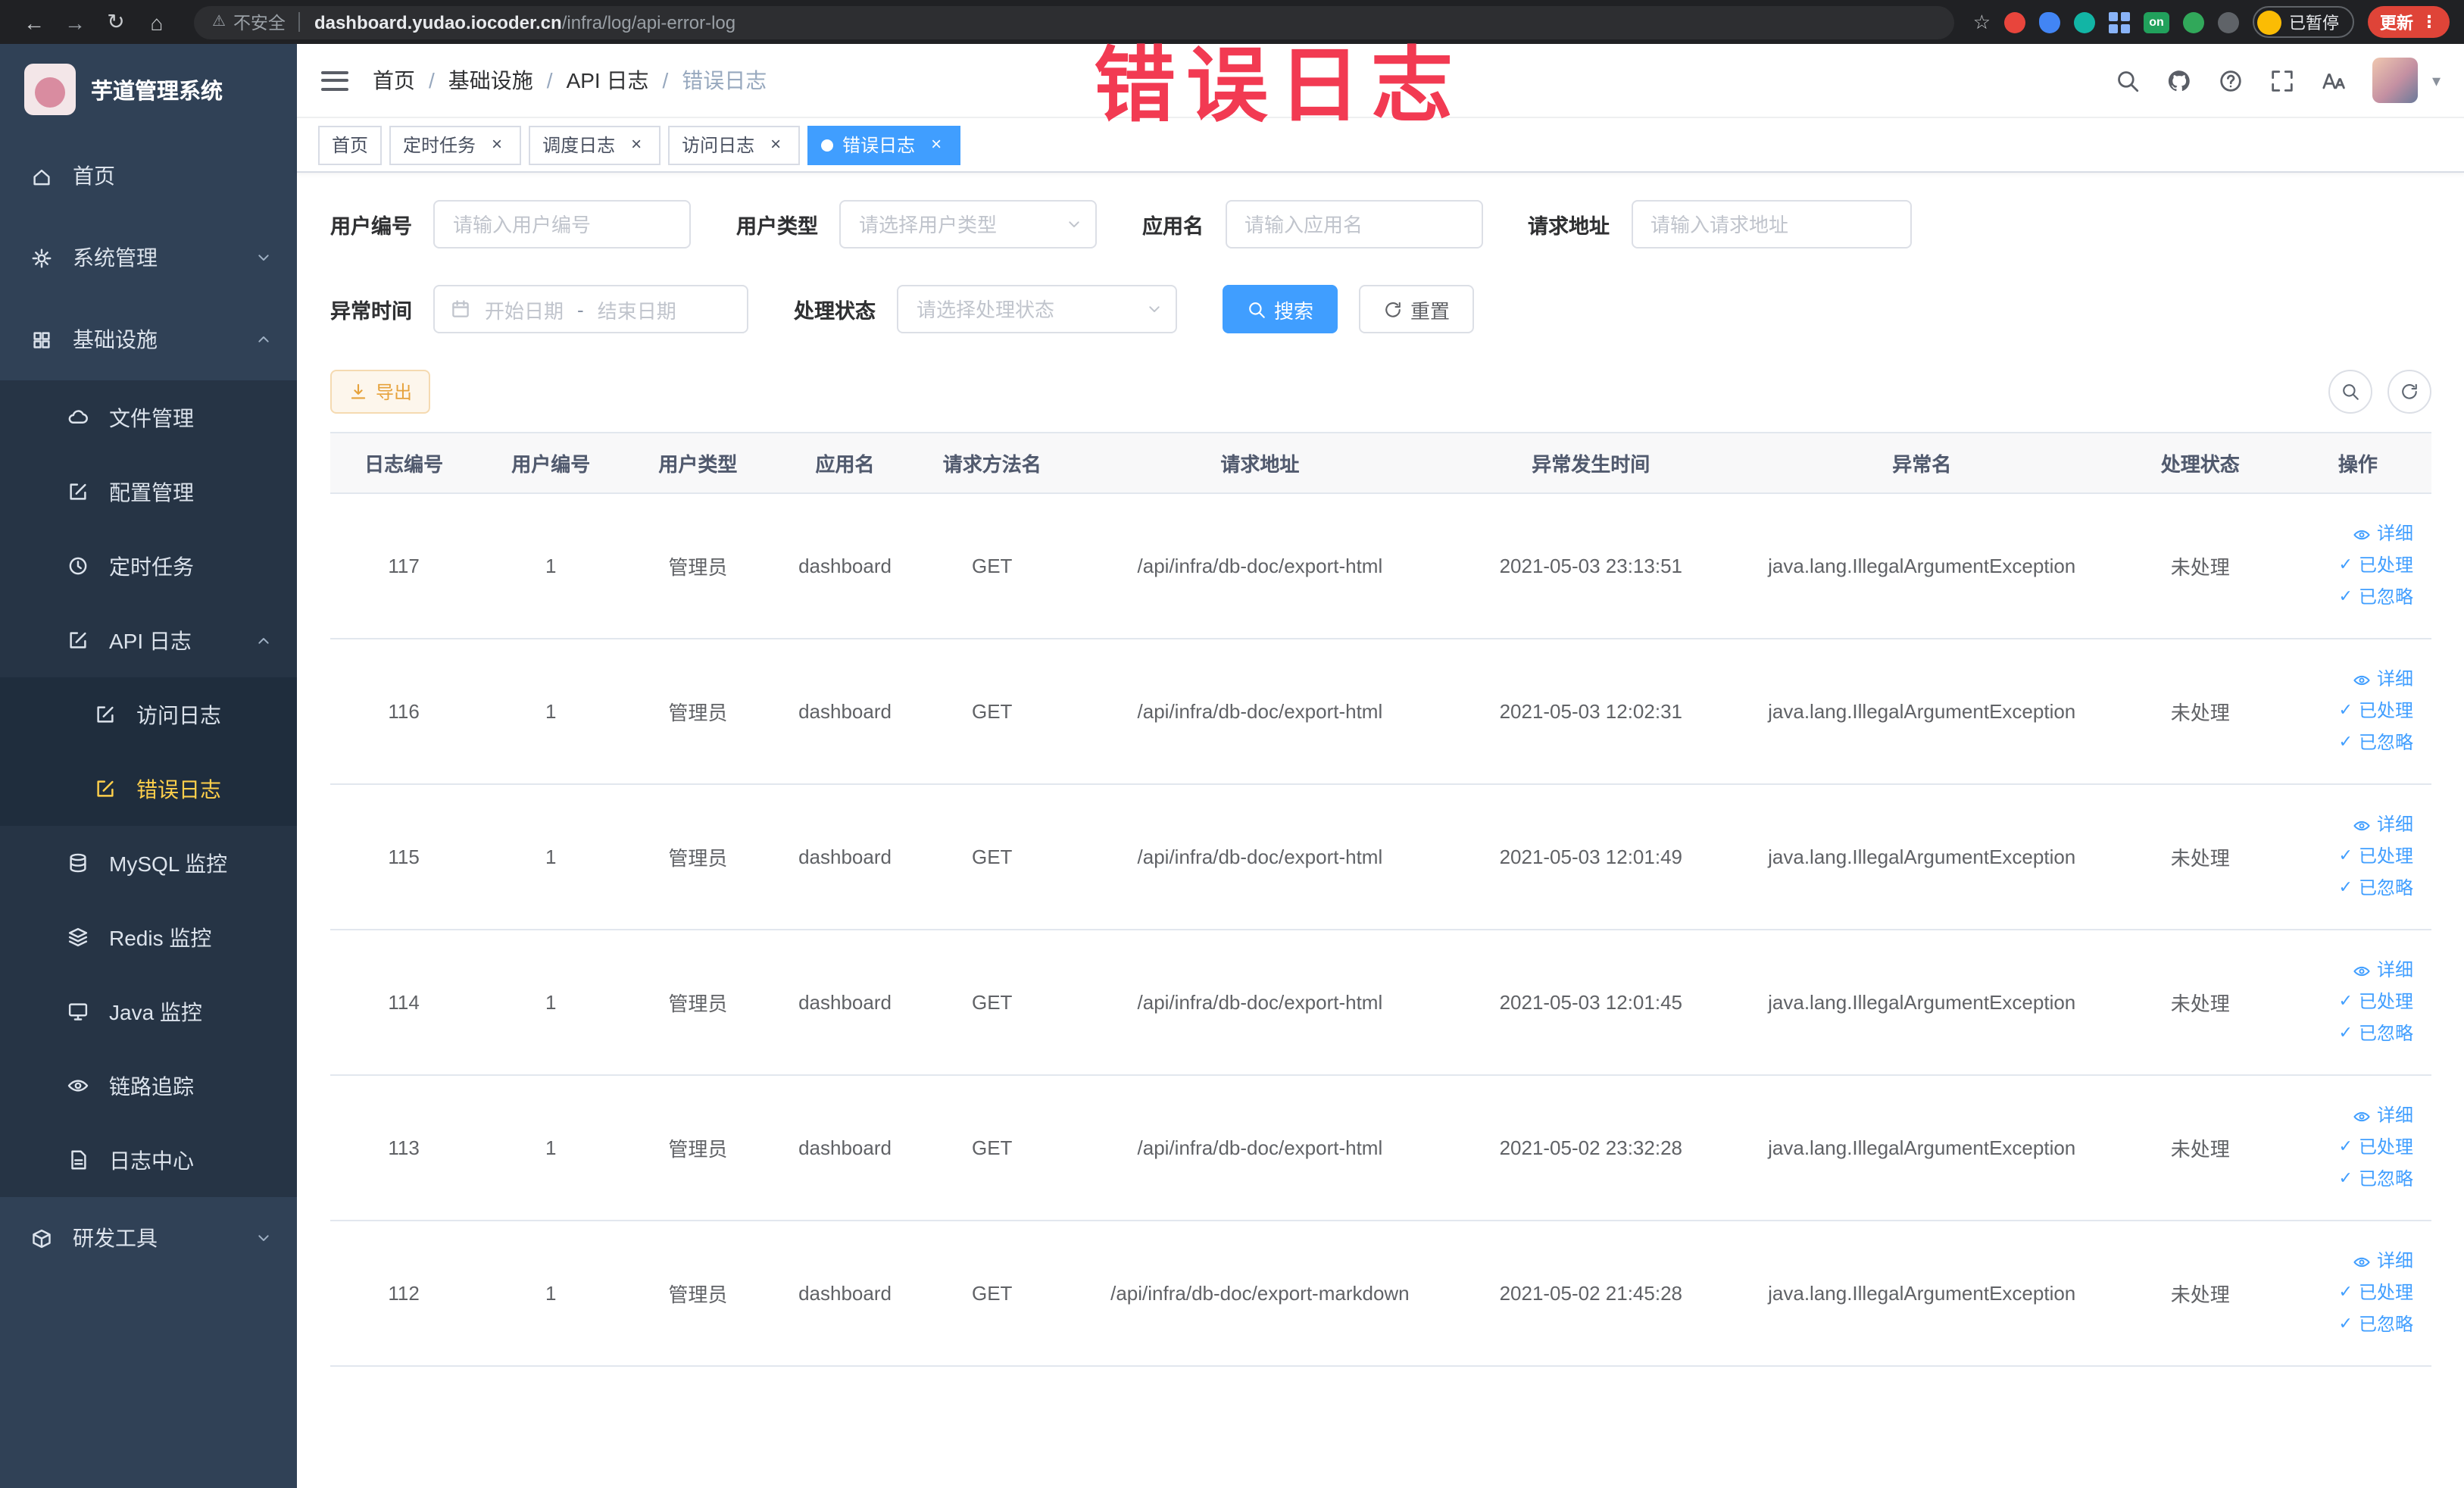  I want to click on browser-update-button: 更新 ⋮, so click(2409, 22).